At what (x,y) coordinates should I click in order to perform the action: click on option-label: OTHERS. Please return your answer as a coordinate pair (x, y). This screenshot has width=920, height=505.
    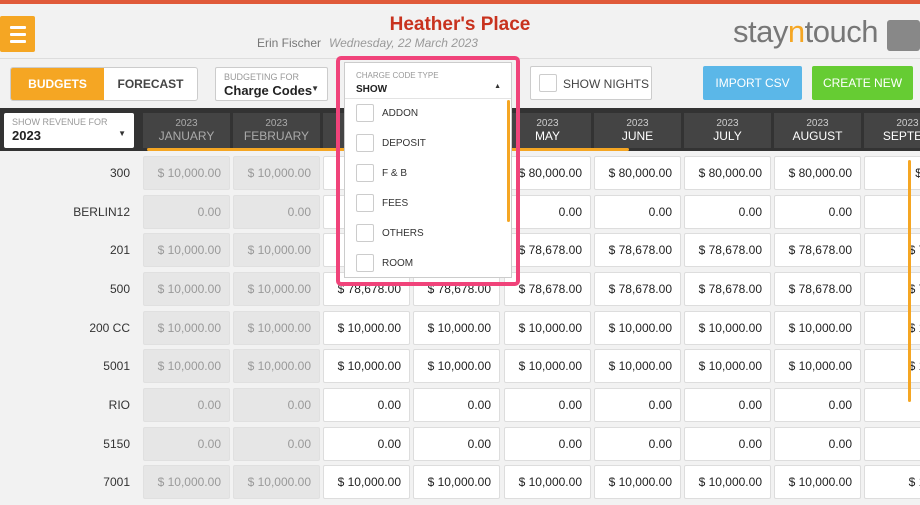
    Looking at the image, I should click on (403, 233).